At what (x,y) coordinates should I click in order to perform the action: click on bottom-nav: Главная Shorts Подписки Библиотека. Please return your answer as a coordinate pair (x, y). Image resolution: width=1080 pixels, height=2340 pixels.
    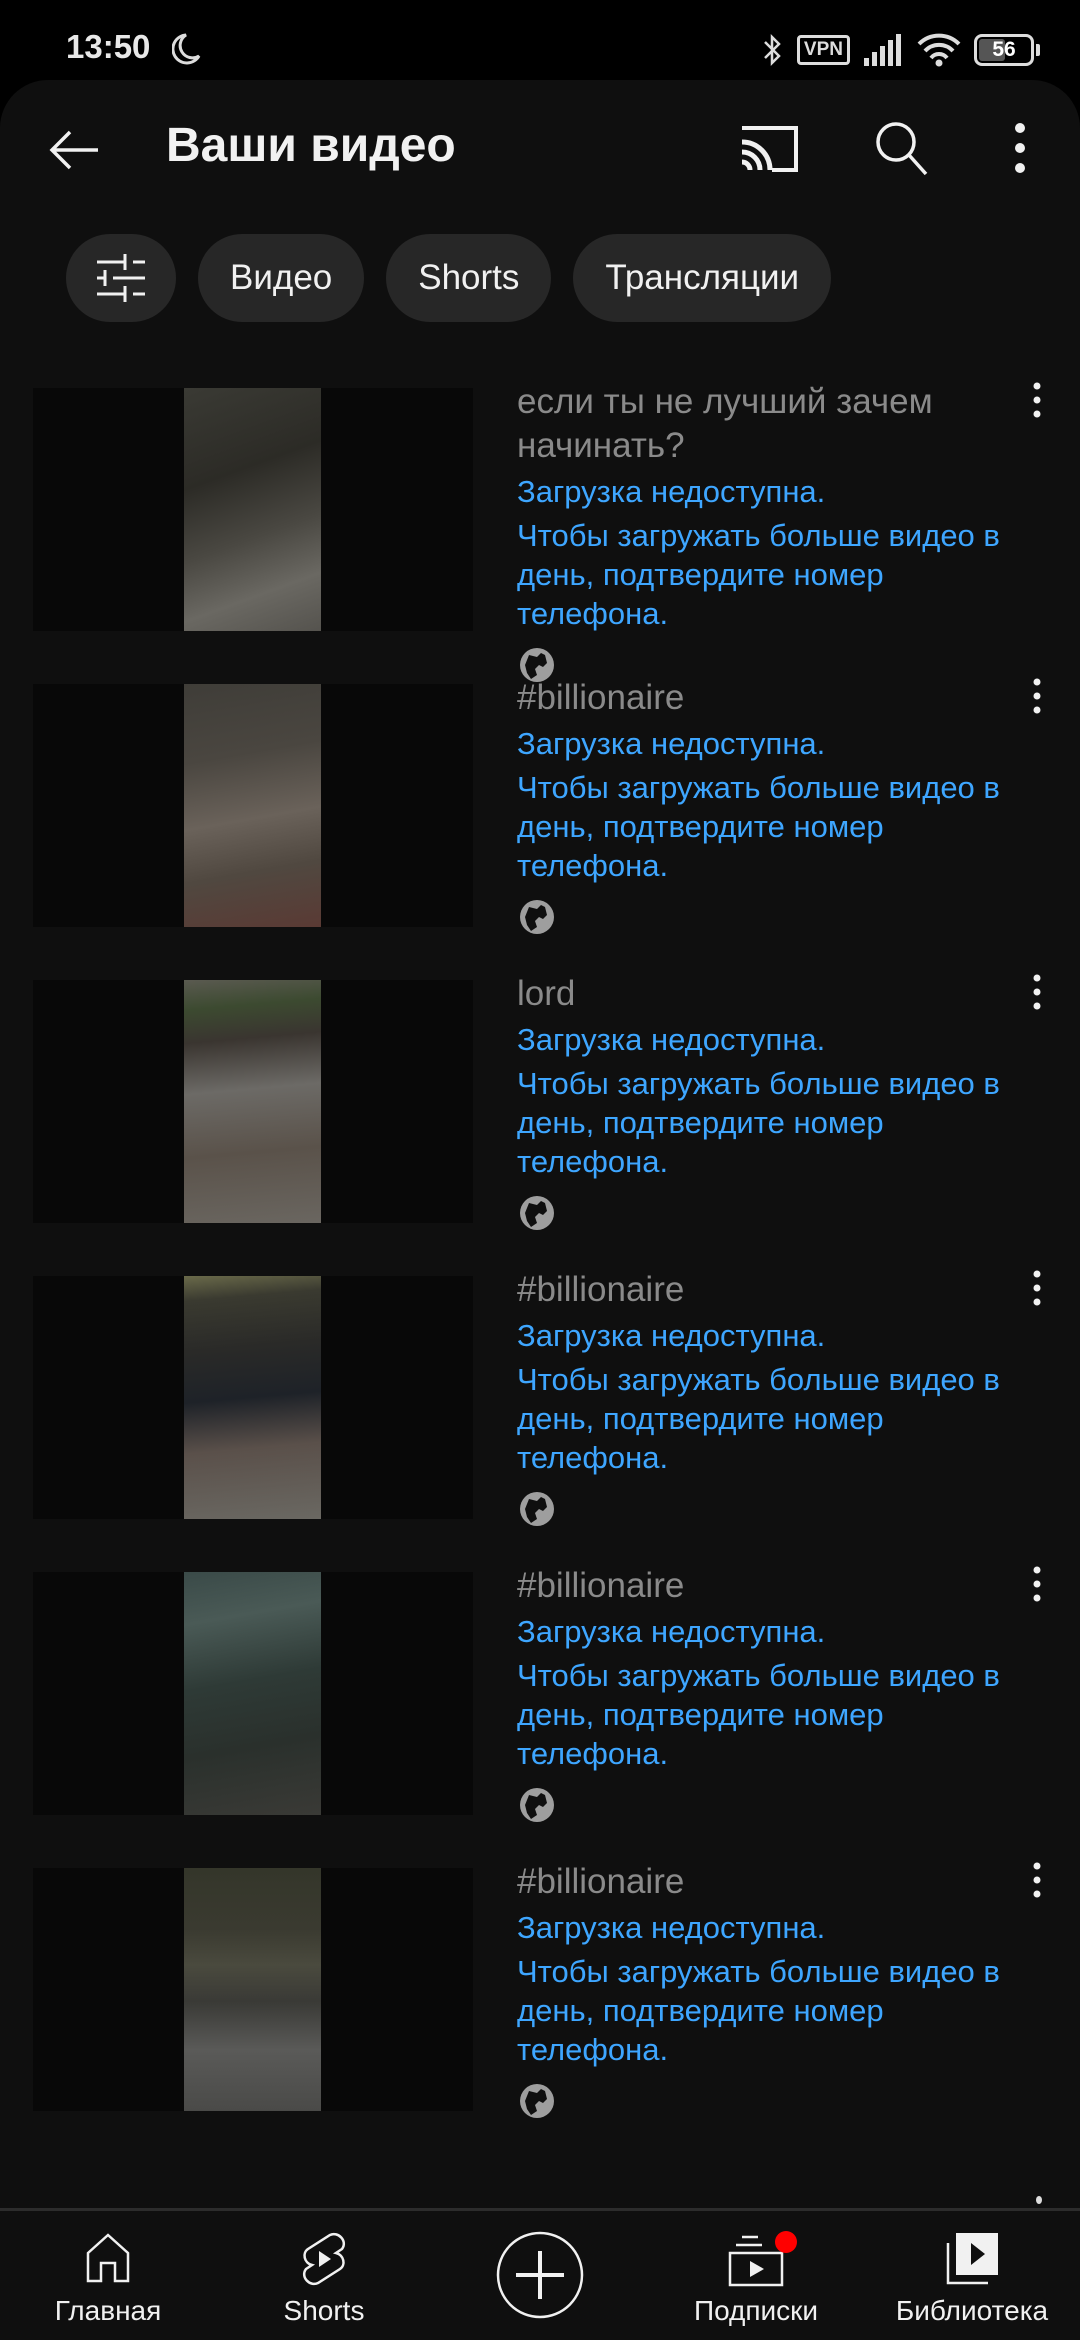
    Looking at the image, I should click on (540, 2274).